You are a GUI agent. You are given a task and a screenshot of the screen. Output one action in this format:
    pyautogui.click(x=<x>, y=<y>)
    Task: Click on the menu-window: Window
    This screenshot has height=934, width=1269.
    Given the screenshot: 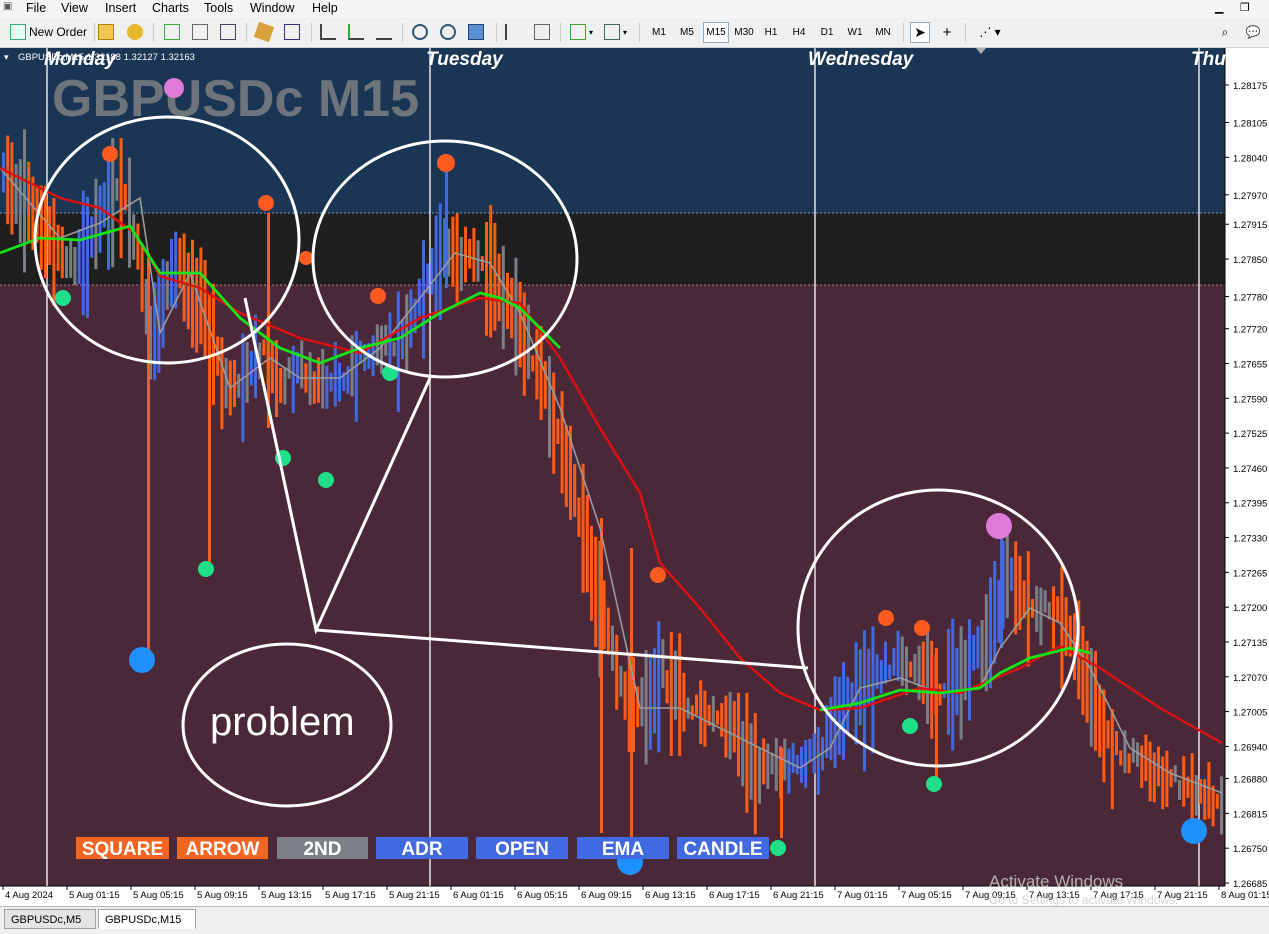 What is the action you would take?
    pyautogui.click(x=272, y=8)
    